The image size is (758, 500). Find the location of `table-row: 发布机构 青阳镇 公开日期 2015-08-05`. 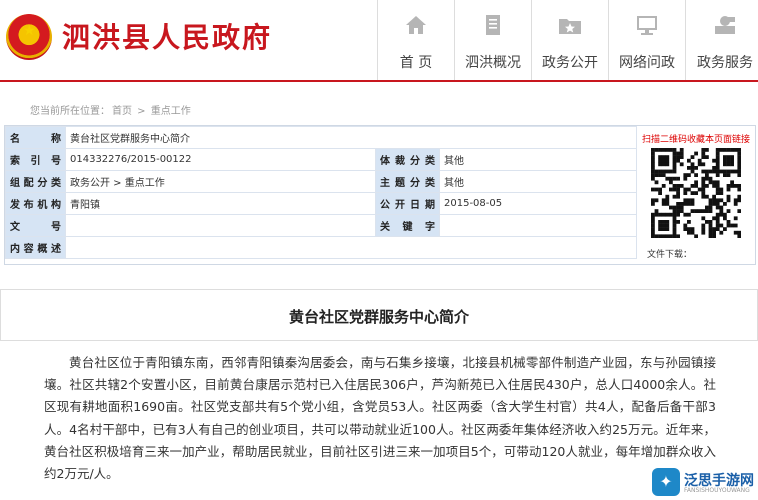

table-row: 发布机构 青阳镇 公开日期 2015-08-05 is located at coordinates (321, 203).